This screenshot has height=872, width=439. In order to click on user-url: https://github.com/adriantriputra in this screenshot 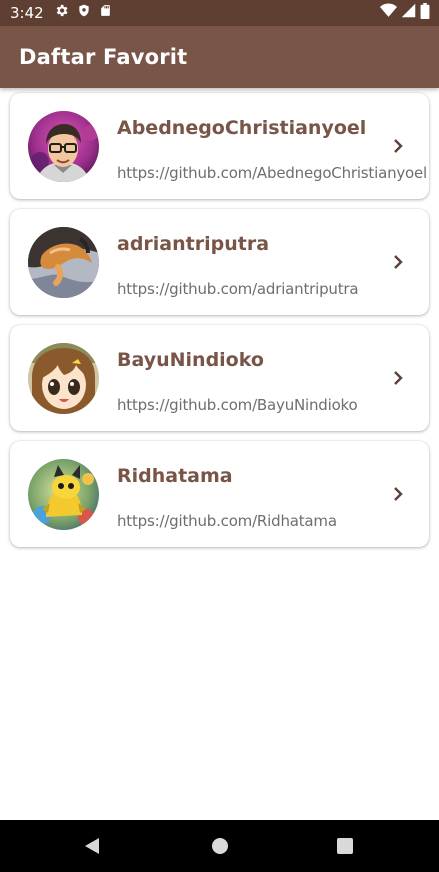, I will do `click(238, 289)`.